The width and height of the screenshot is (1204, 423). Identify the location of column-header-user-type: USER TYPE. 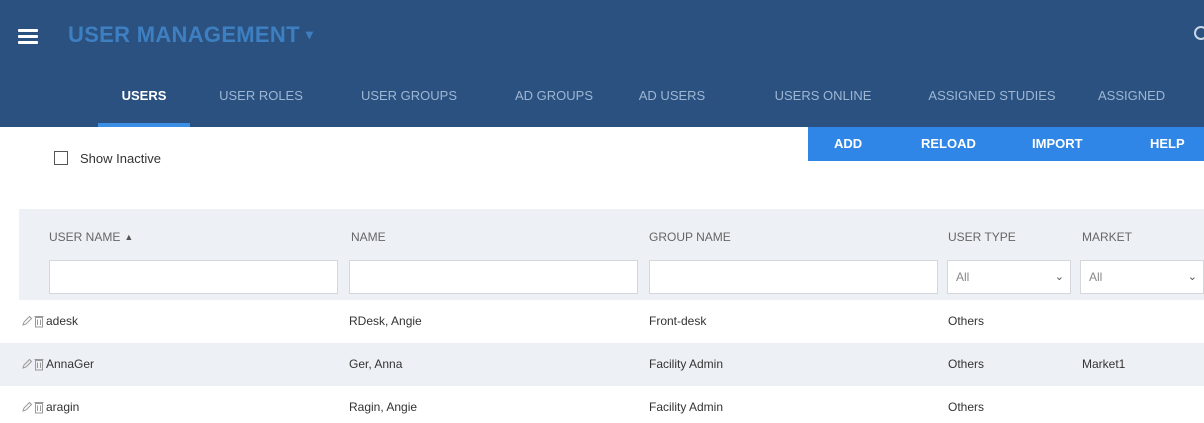
(982, 237).